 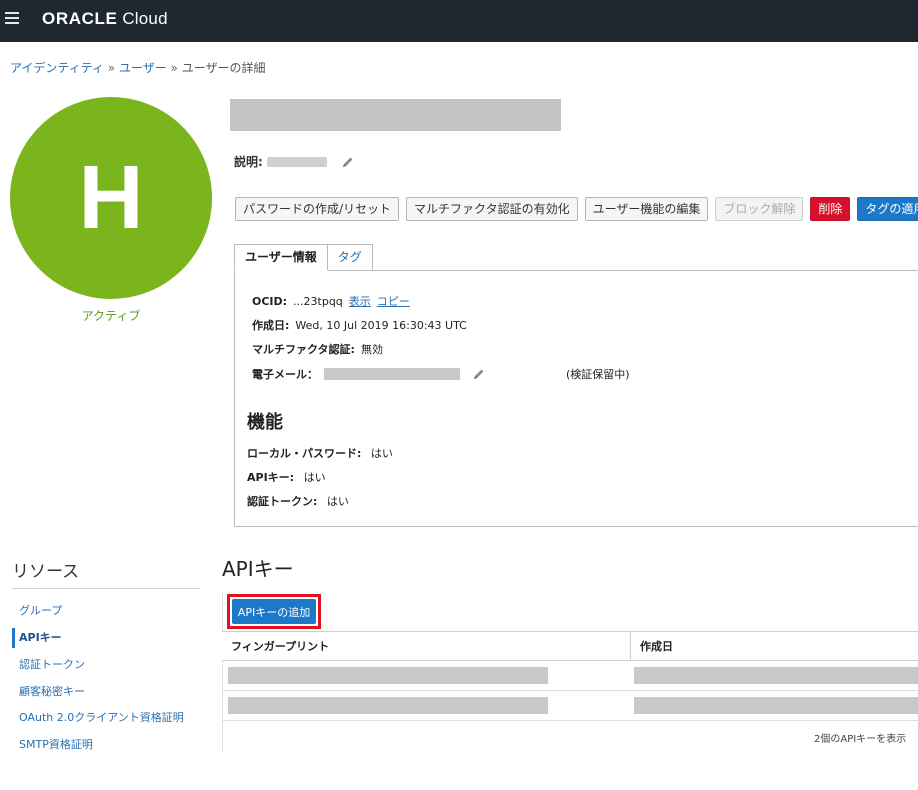 I want to click on email-row: 電子メール： (検証保留中), so click(x=441, y=374).